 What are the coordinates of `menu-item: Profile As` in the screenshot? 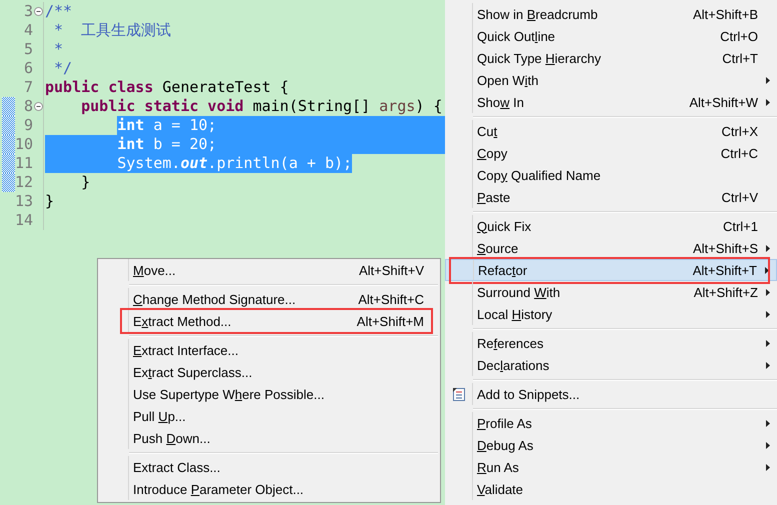 It's located at (611, 423).